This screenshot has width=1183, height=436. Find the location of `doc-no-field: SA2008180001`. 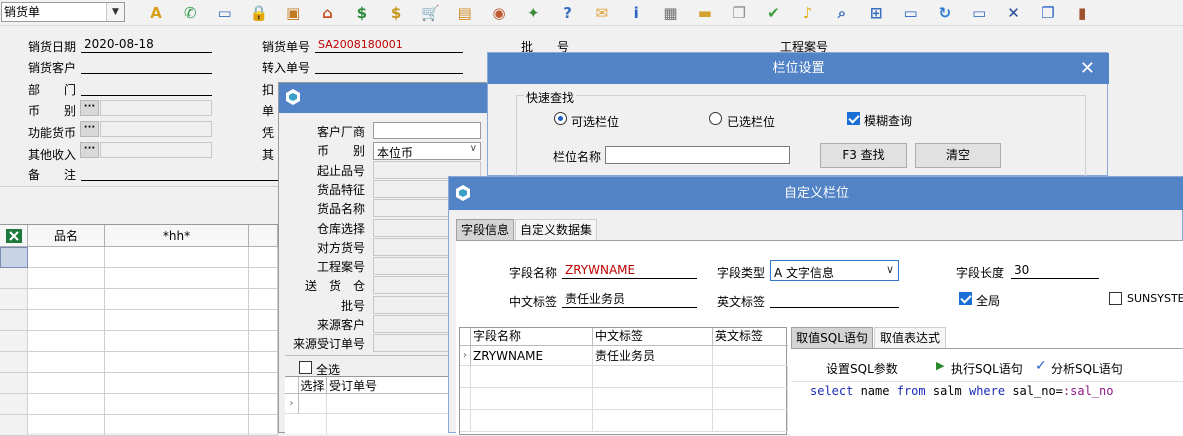

doc-no-field: SA2008180001 is located at coordinates (389, 45).